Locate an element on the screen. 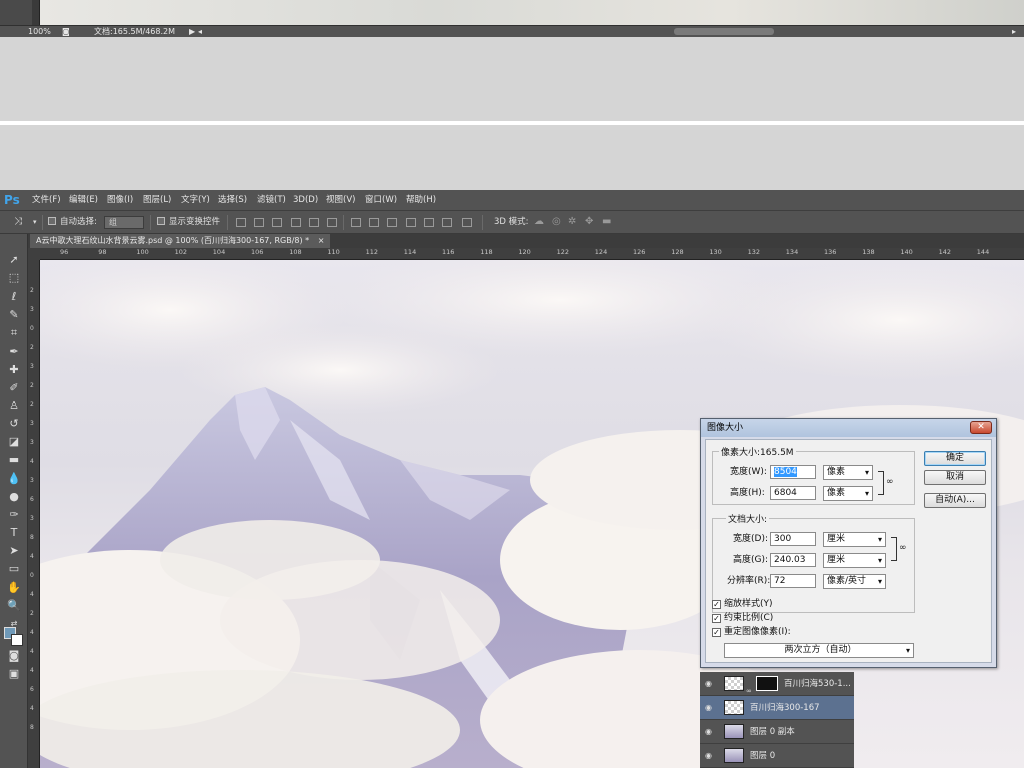 Image resolution: width=1024 pixels, height=768 pixels. 3d-rotate-icon: ☁ is located at coordinates (539, 222).